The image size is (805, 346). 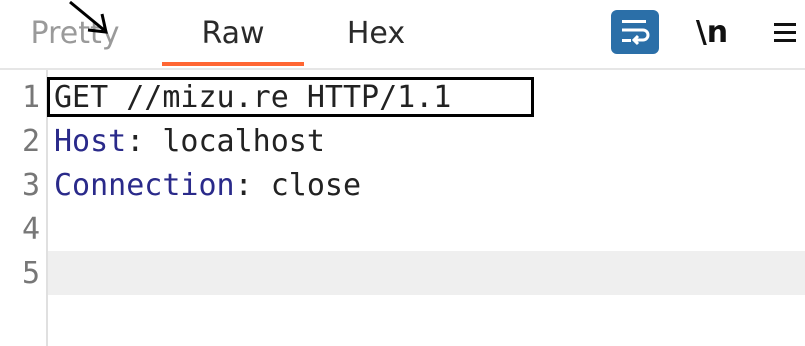 I want to click on header-key: Connection, so click(x=144, y=185).